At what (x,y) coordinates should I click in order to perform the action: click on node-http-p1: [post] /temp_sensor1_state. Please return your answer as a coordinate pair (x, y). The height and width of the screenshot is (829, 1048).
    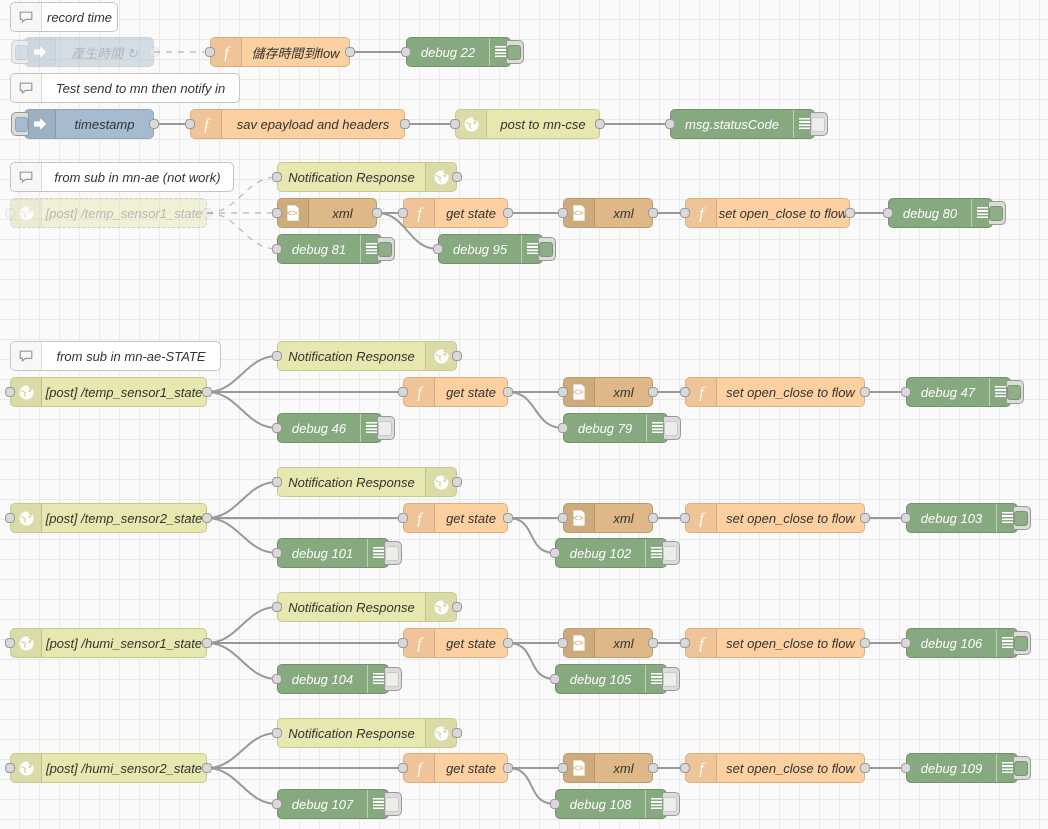
    Looking at the image, I should click on (108, 213).